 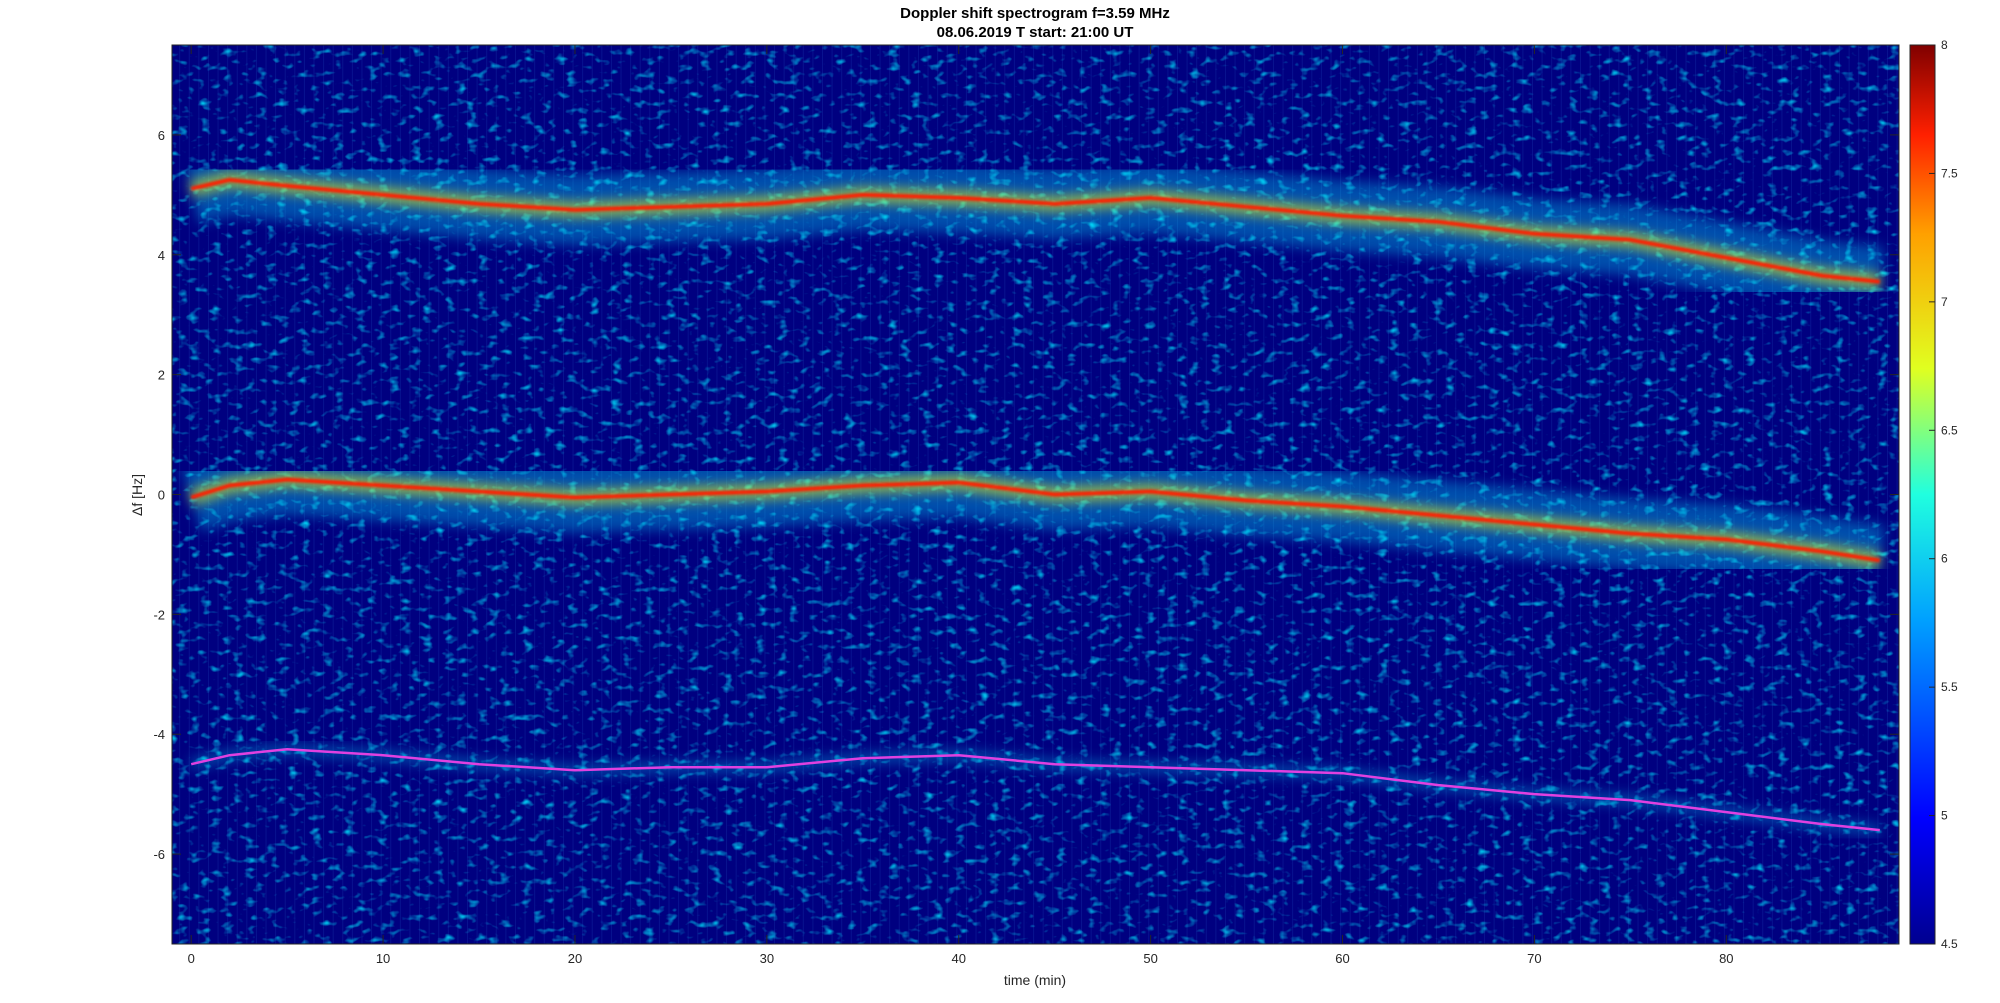 I want to click on colorbar-tick-label: 6.5, so click(x=1949, y=430).